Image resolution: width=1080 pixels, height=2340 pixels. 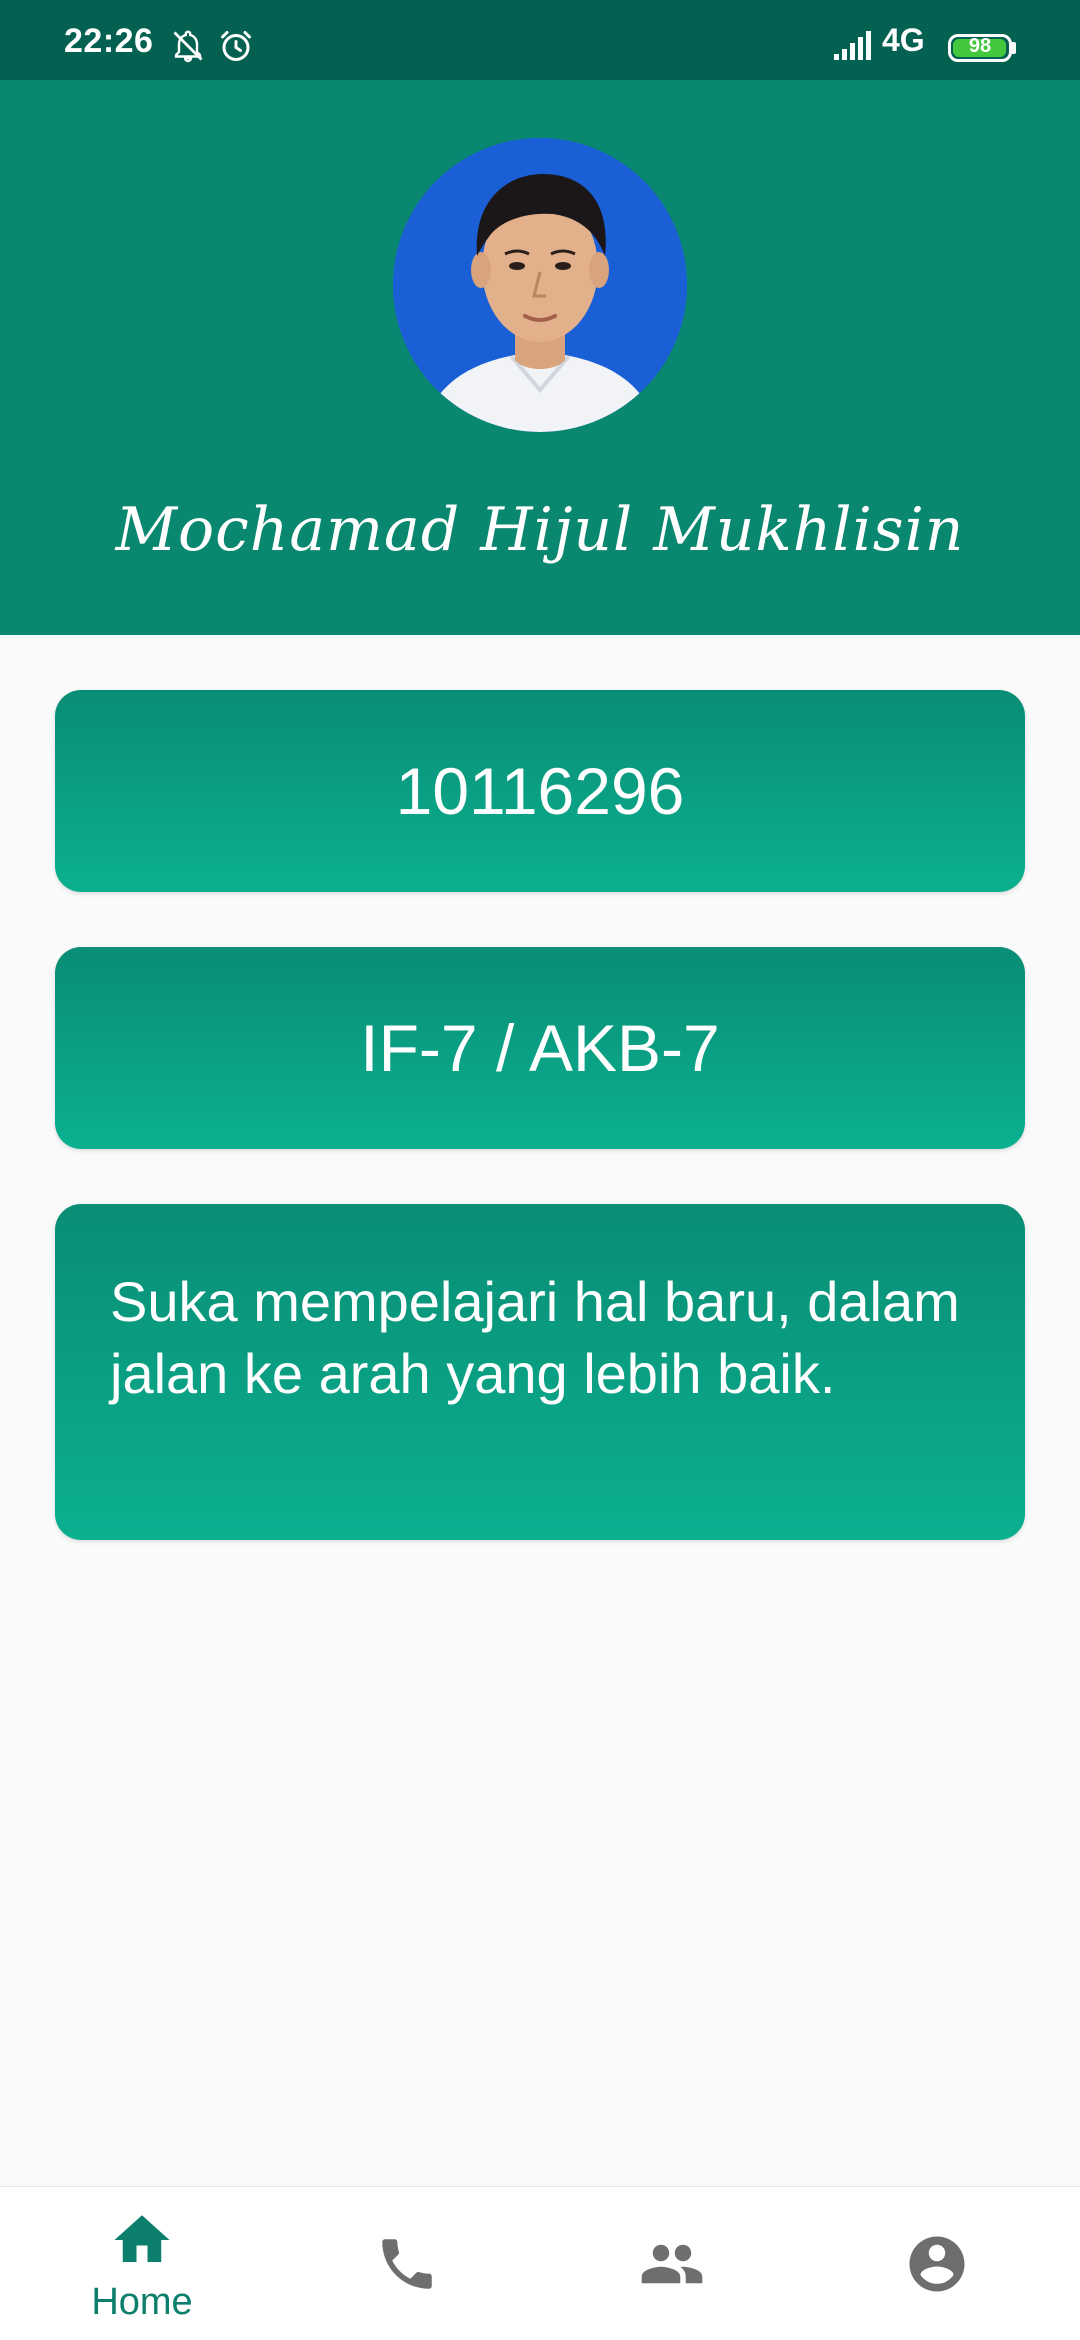 I want to click on phone-icon, so click(x=407, y=2264).